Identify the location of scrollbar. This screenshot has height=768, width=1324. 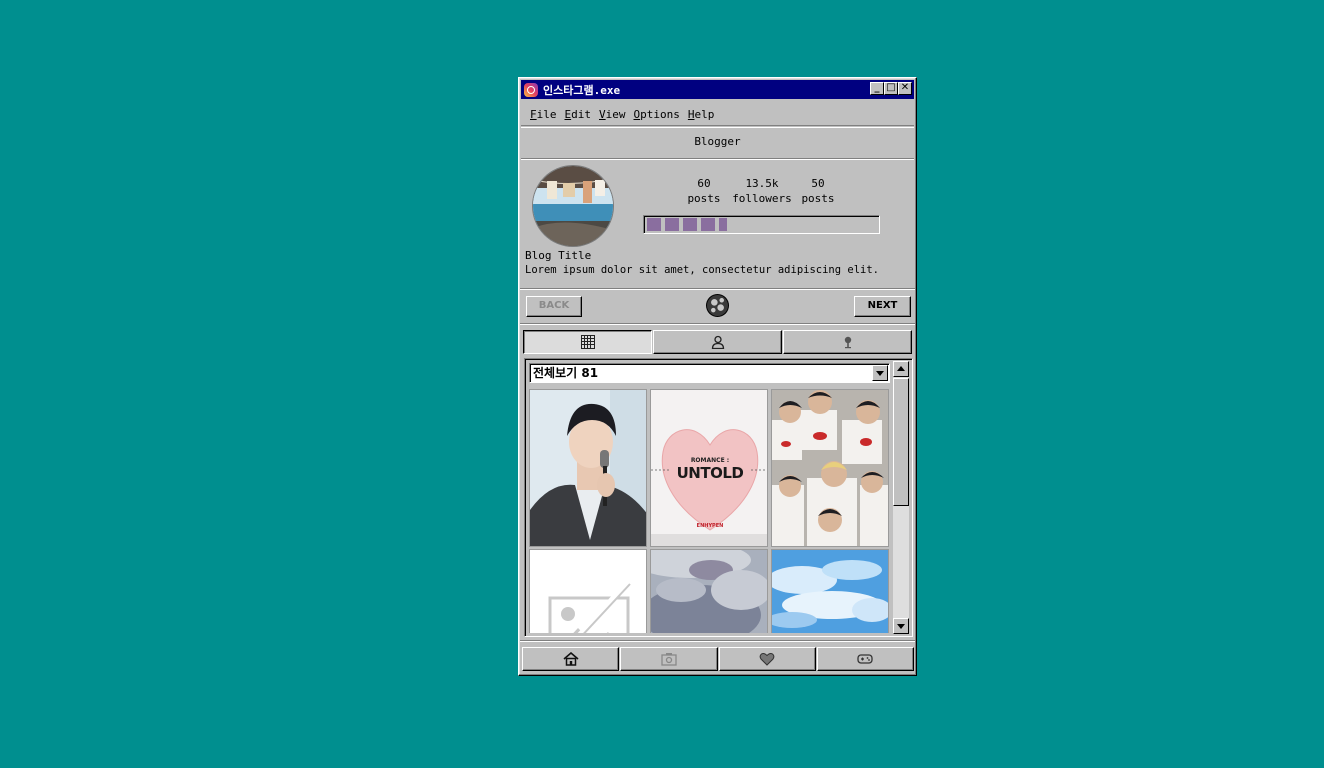
(901, 497).